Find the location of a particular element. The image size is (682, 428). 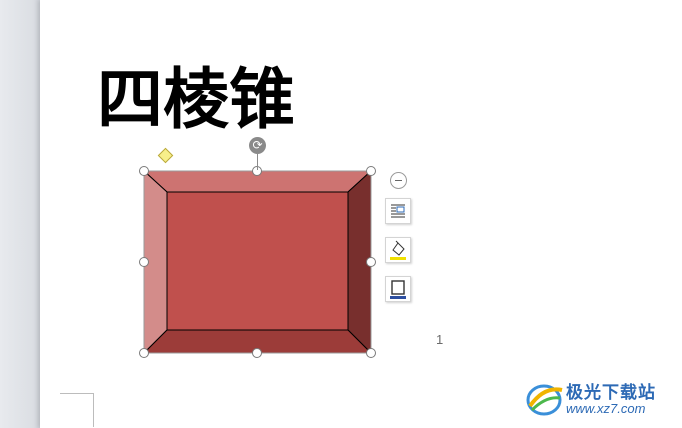

watermark: 极光下载站 www.xz7.com is located at coordinates (599, 398).